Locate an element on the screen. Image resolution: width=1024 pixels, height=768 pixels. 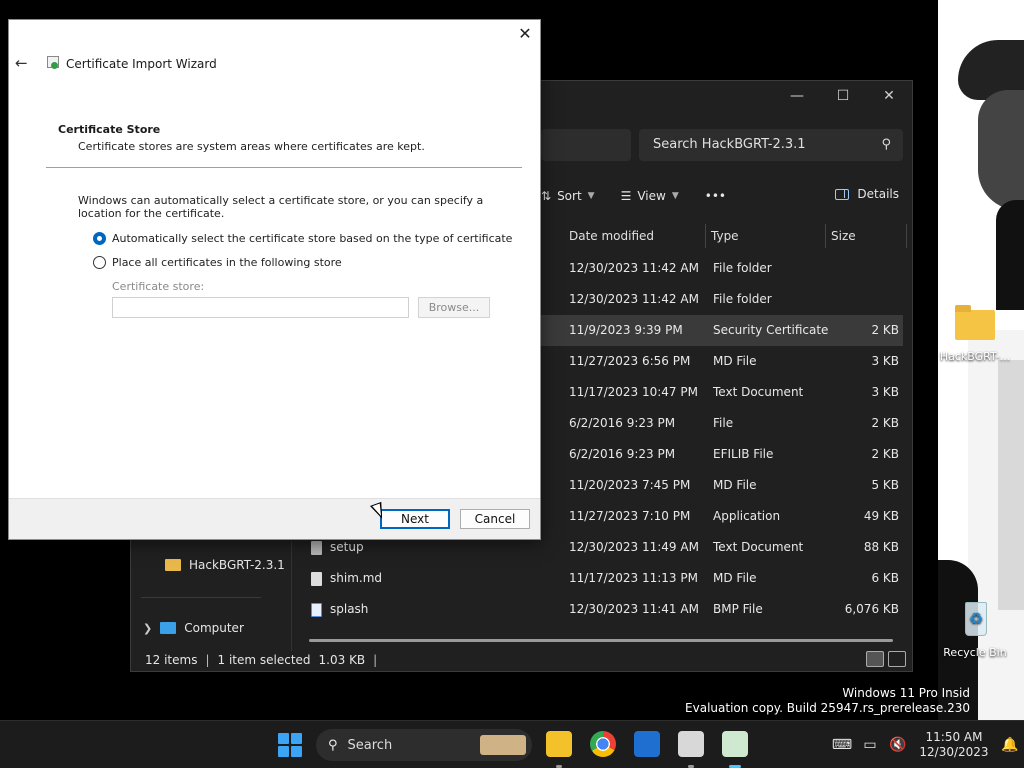
horizontal-scrollbar is located at coordinates (601, 640).